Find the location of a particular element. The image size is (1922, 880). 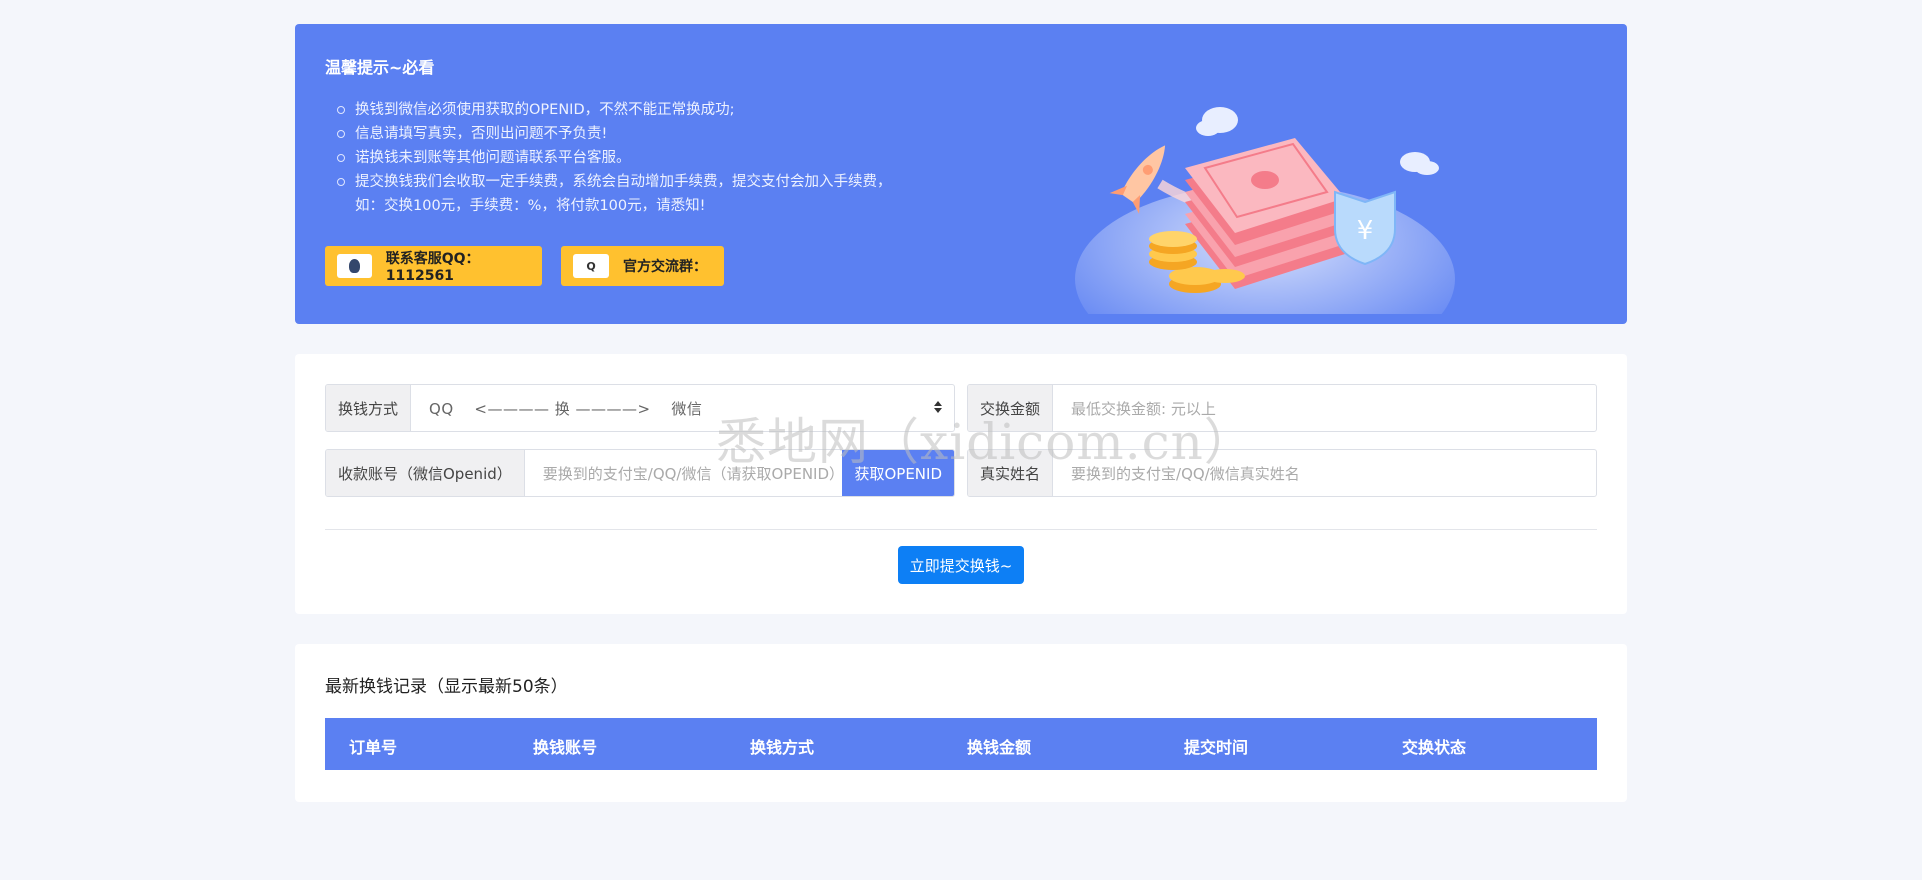

account-input: 要换到的支付宝/QQ/微信（请获取OPENID） is located at coordinates (684, 473).